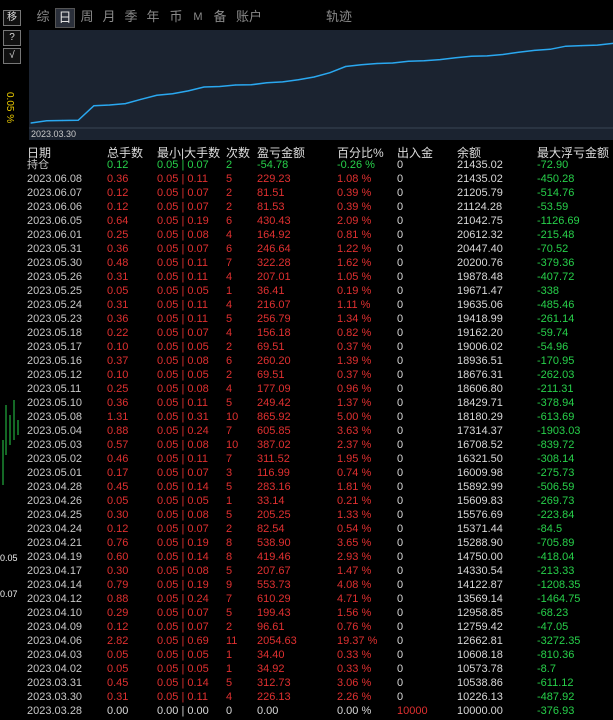  What do you see at coordinates (118, 179) in the screenshot?
I see `cell-lots: 0.36` at bounding box center [118, 179].